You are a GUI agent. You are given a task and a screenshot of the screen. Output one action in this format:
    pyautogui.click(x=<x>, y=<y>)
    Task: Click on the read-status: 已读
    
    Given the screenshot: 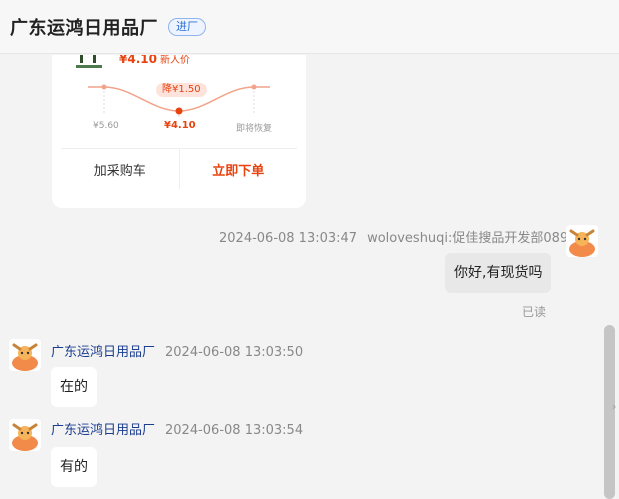 What is the action you would take?
    pyautogui.click(x=534, y=312)
    